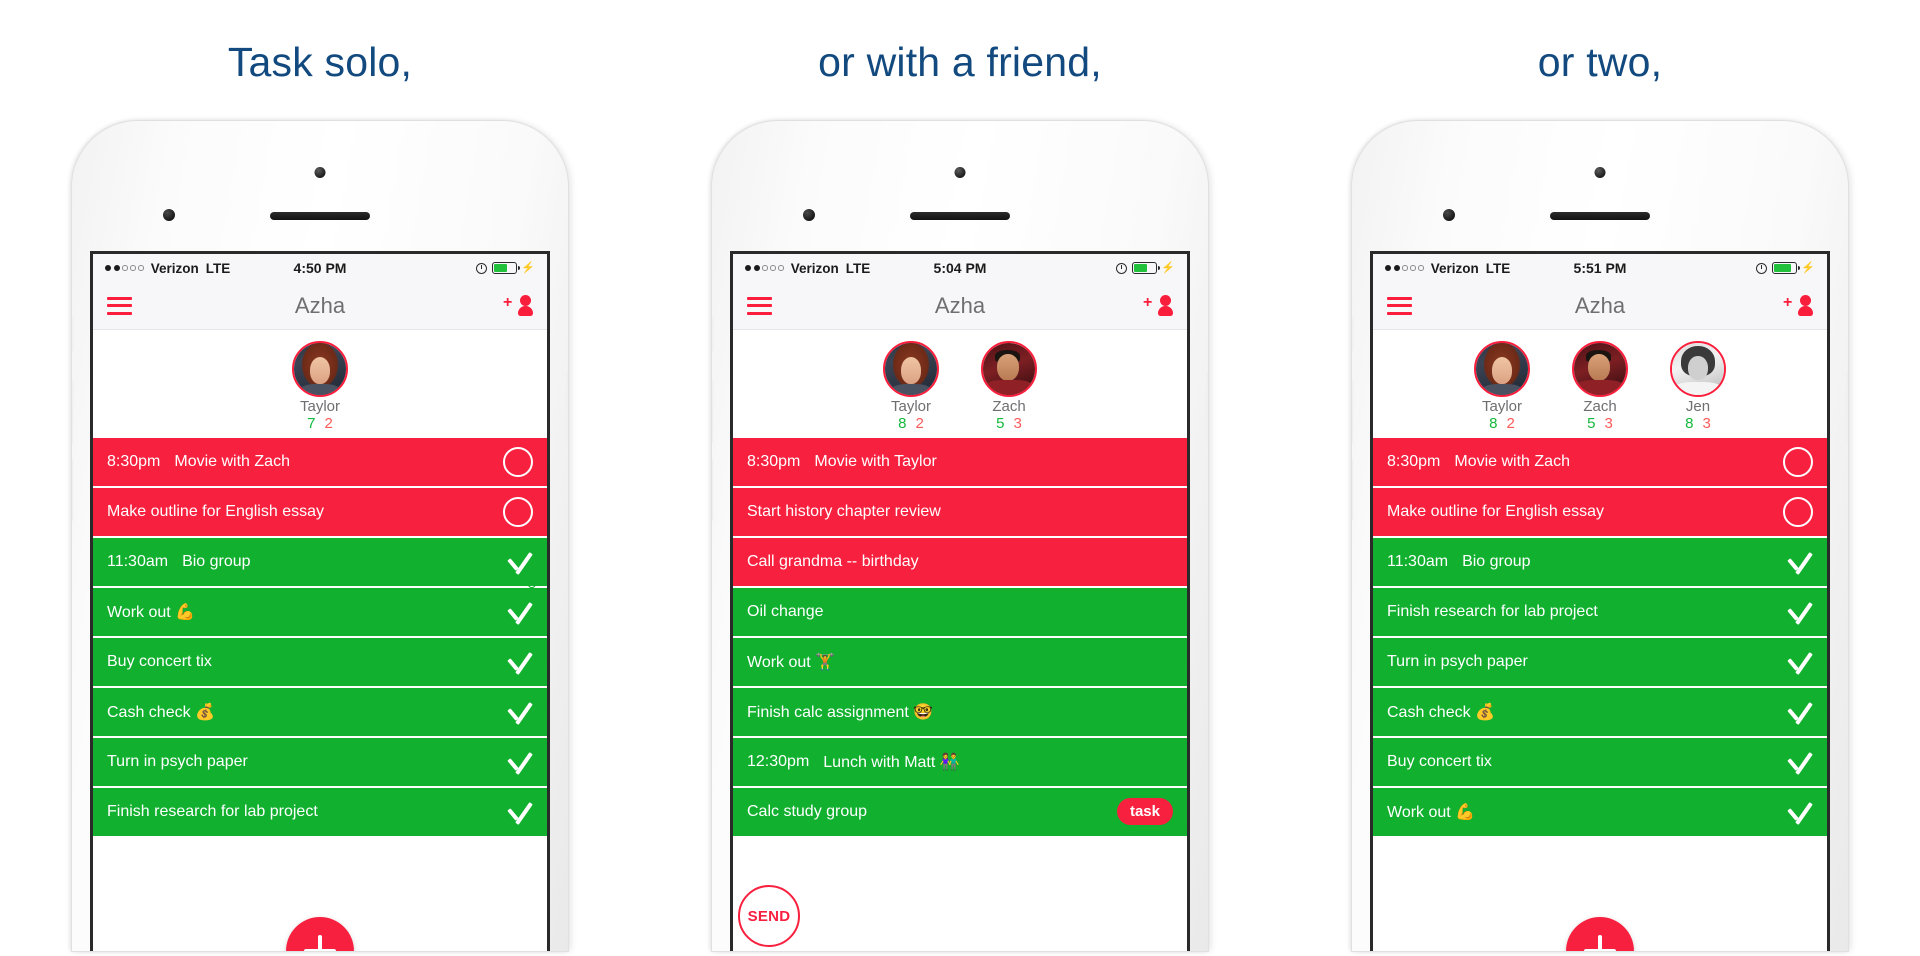 Image resolution: width=1920 pixels, height=956 pixels. Describe the element at coordinates (1492, 268) in the screenshot. I see `status-left: Verizon LTE` at that location.